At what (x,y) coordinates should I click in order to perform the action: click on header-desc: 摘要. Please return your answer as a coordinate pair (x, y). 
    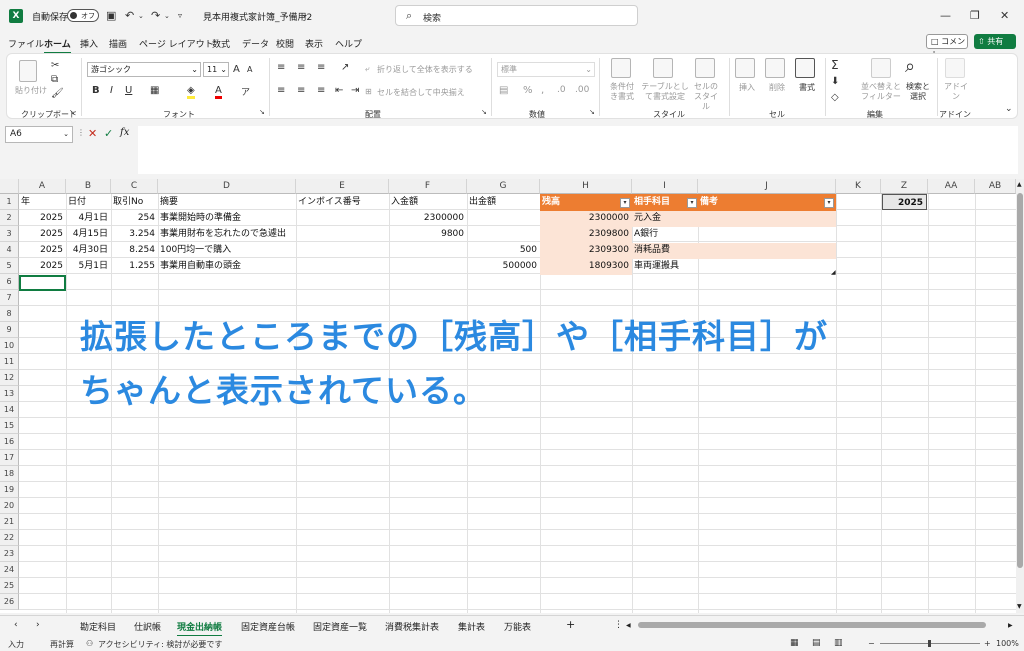
    Looking at the image, I should click on (227, 202).